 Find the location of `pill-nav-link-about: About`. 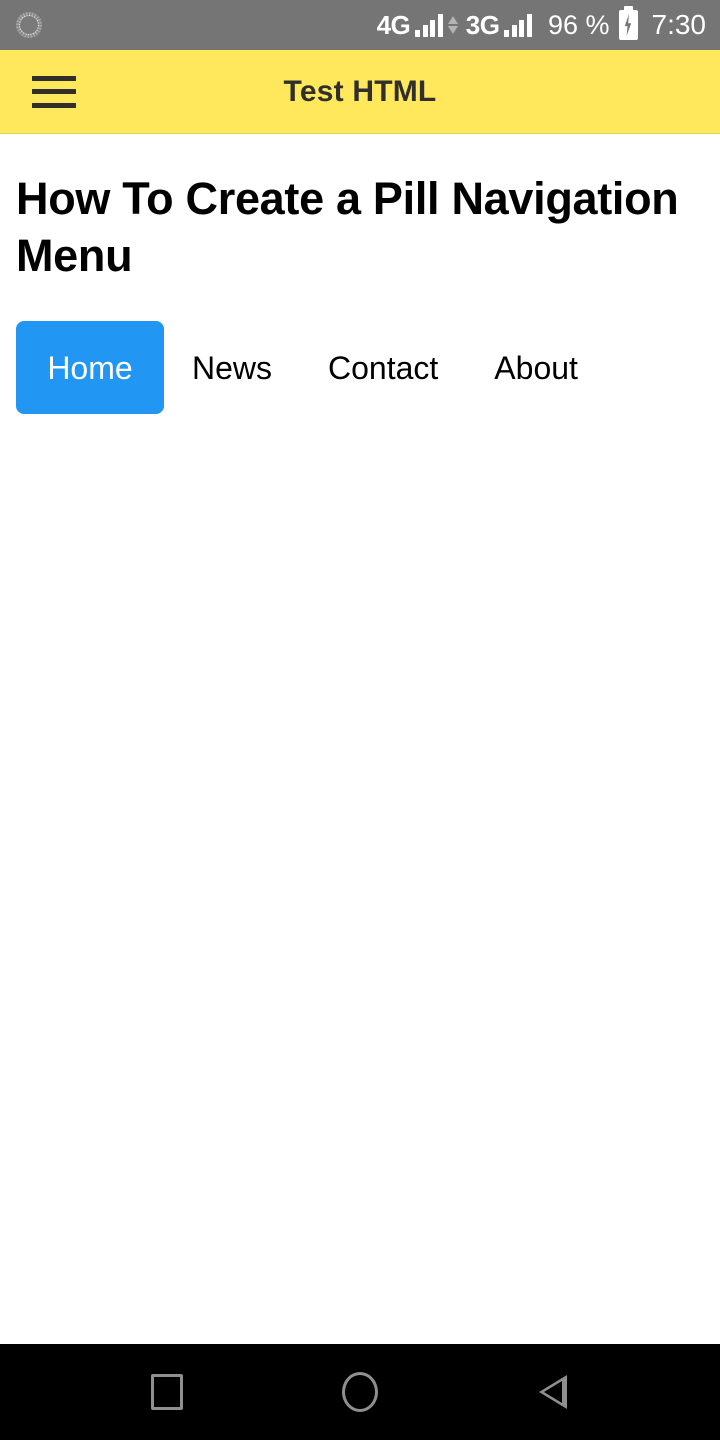

pill-nav-link-about: About is located at coordinates (536, 368).